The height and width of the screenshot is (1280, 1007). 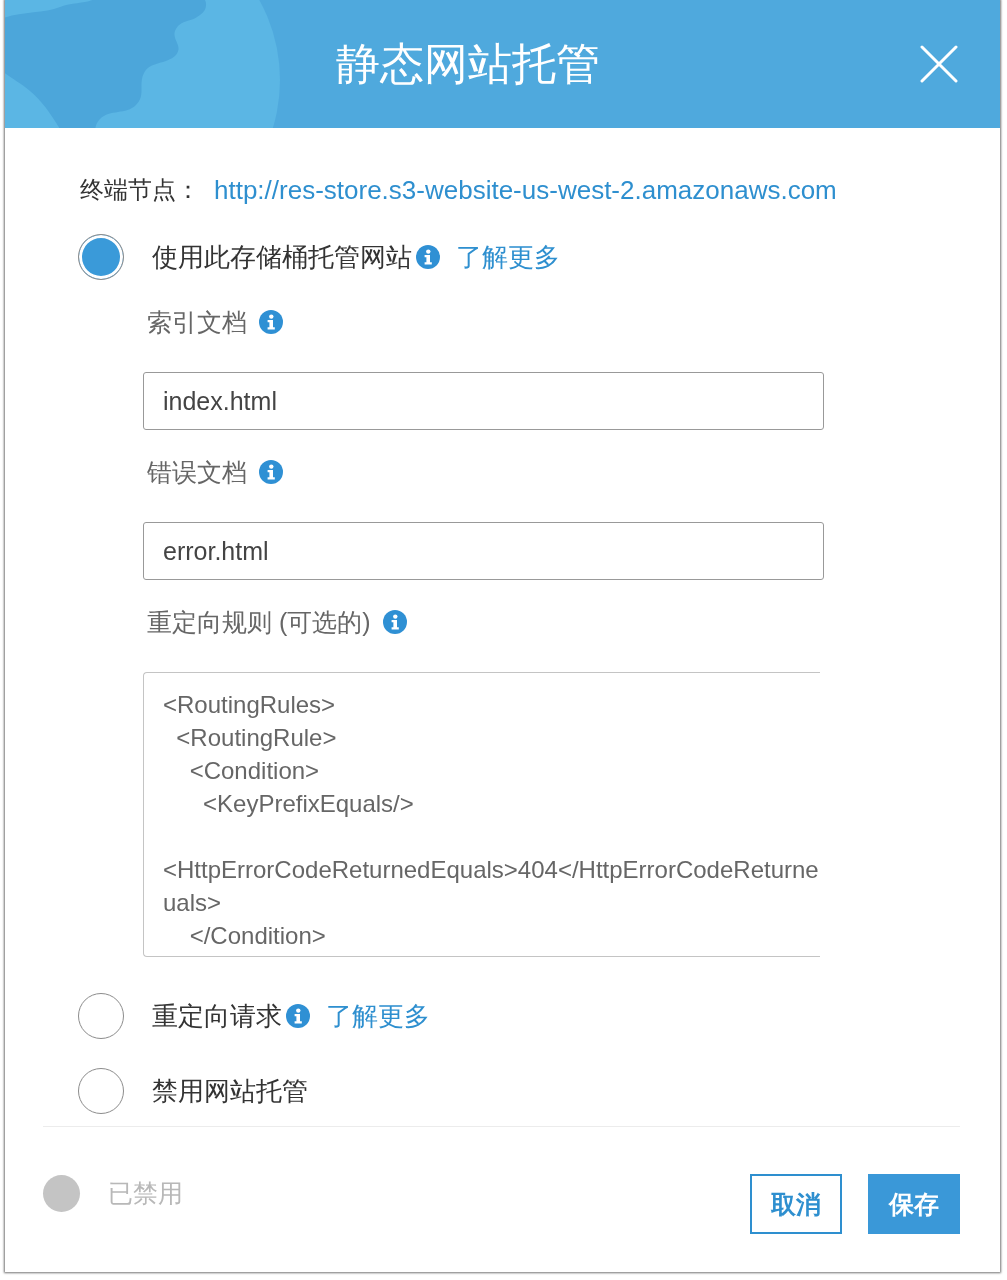 What do you see at coordinates (197, 322) in the screenshot?
I see `field-label: 索引文档` at bounding box center [197, 322].